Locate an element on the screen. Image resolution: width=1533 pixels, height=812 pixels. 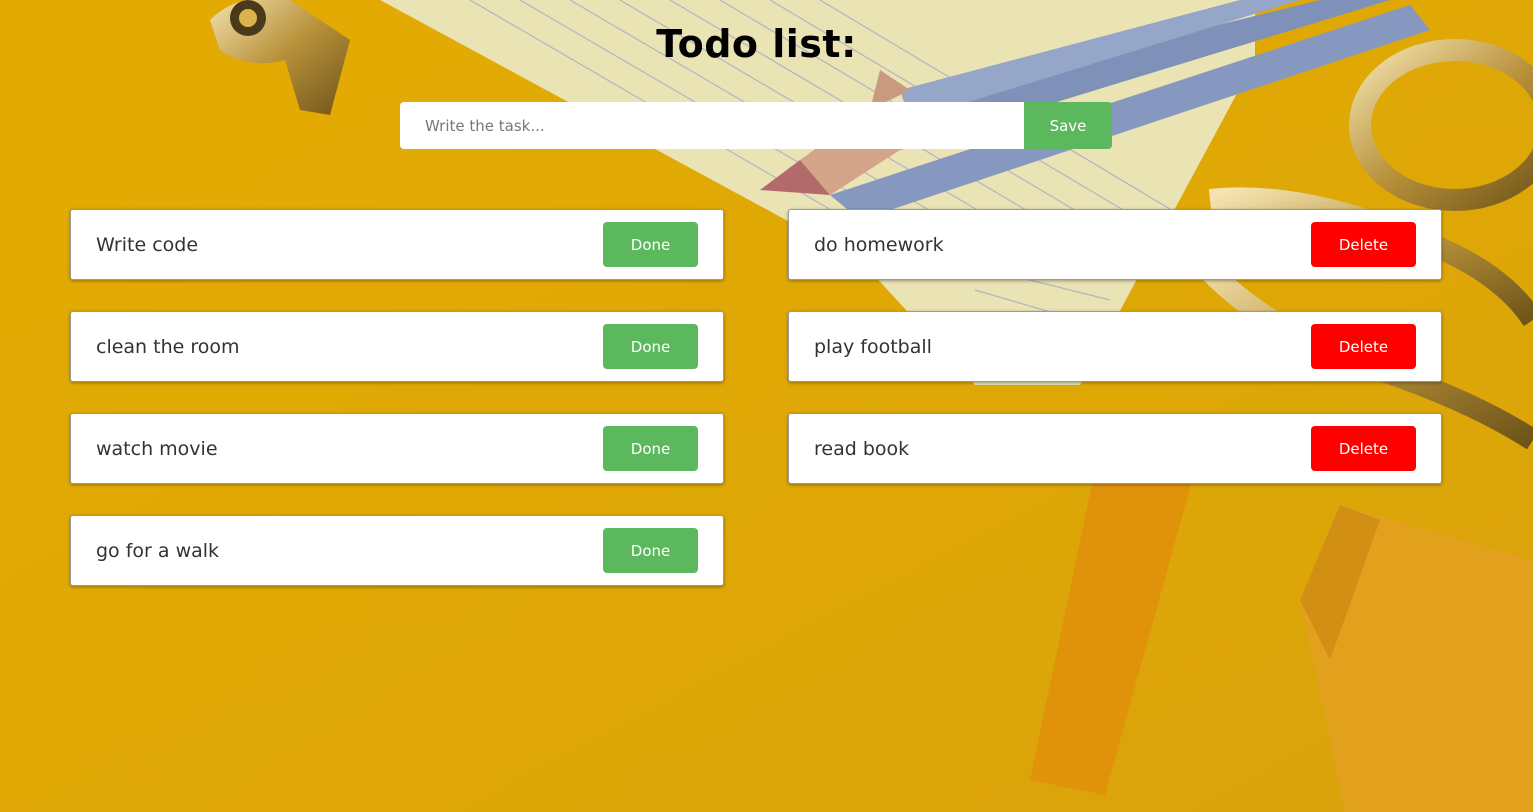
done-item-text: play football is located at coordinates (873, 346).